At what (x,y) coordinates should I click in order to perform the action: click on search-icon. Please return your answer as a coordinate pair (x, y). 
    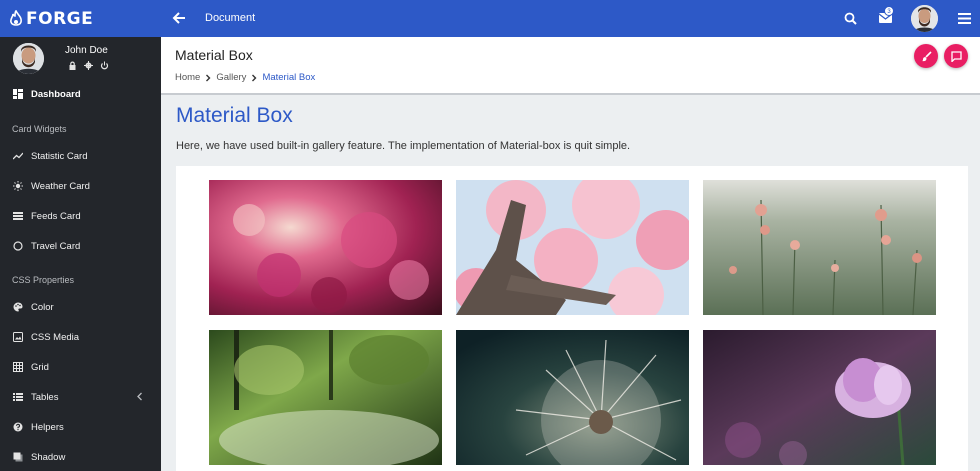
    Looking at the image, I should click on (850, 18).